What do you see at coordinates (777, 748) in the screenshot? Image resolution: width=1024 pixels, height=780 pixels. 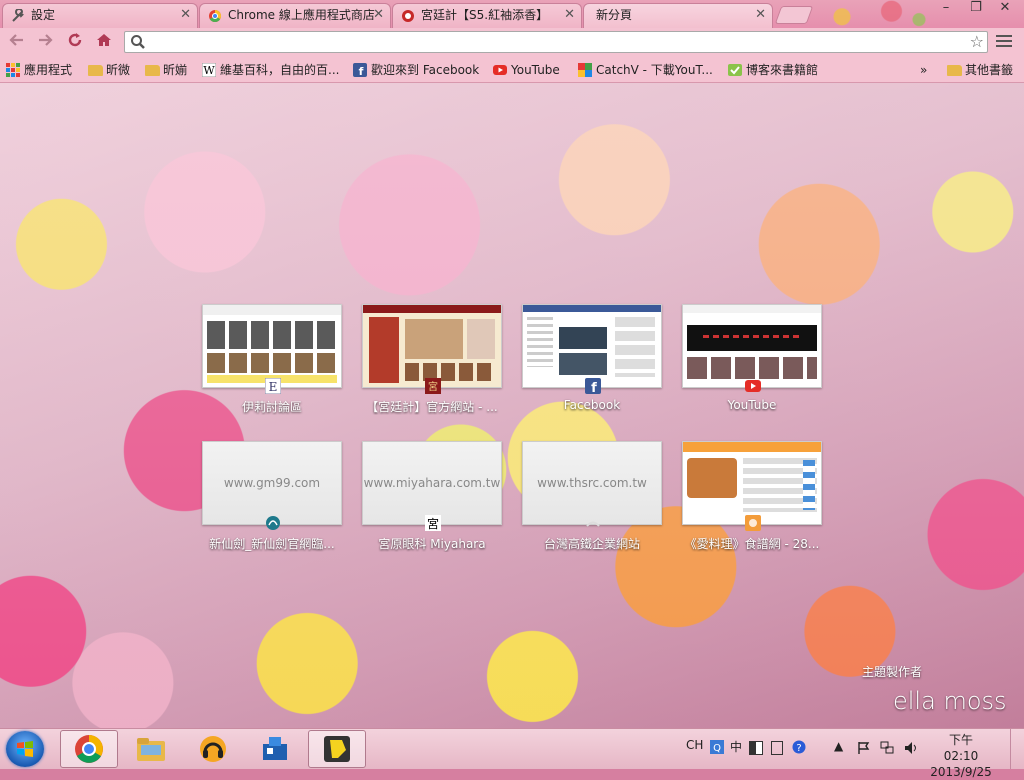 I see `ime-settings-icon` at bounding box center [777, 748].